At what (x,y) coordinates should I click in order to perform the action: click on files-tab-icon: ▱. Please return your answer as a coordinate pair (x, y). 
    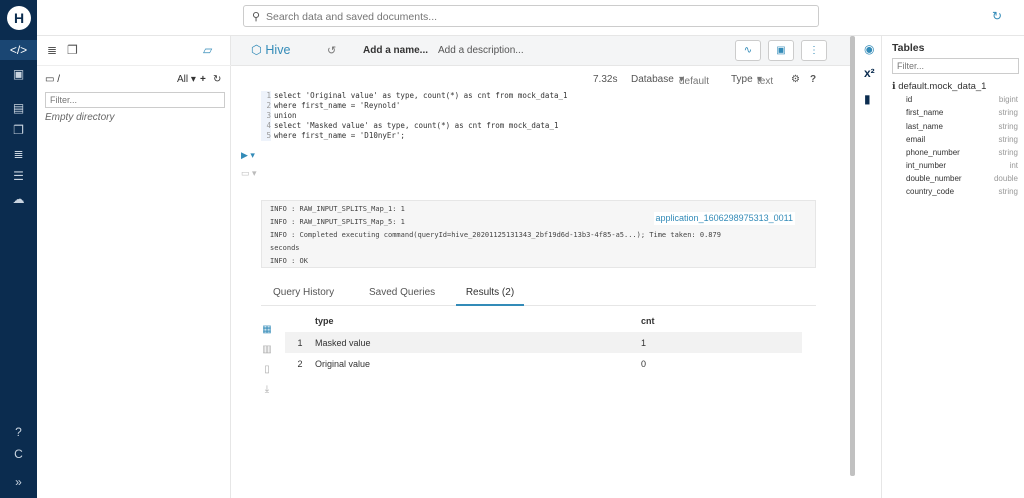
    Looking at the image, I should click on (207, 50).